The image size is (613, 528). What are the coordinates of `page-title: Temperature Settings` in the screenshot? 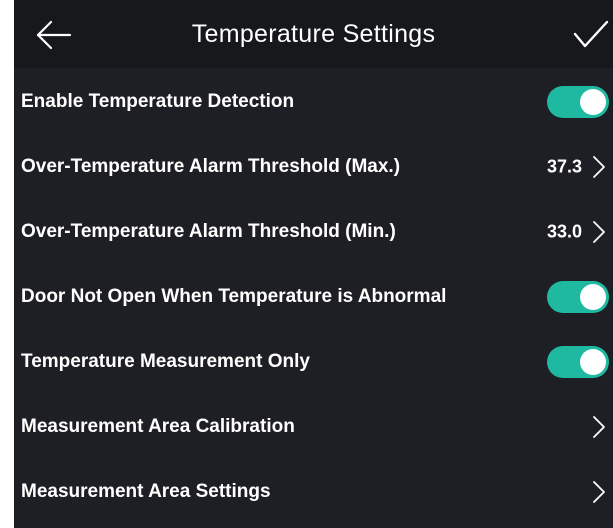 It's located at (313, 34).